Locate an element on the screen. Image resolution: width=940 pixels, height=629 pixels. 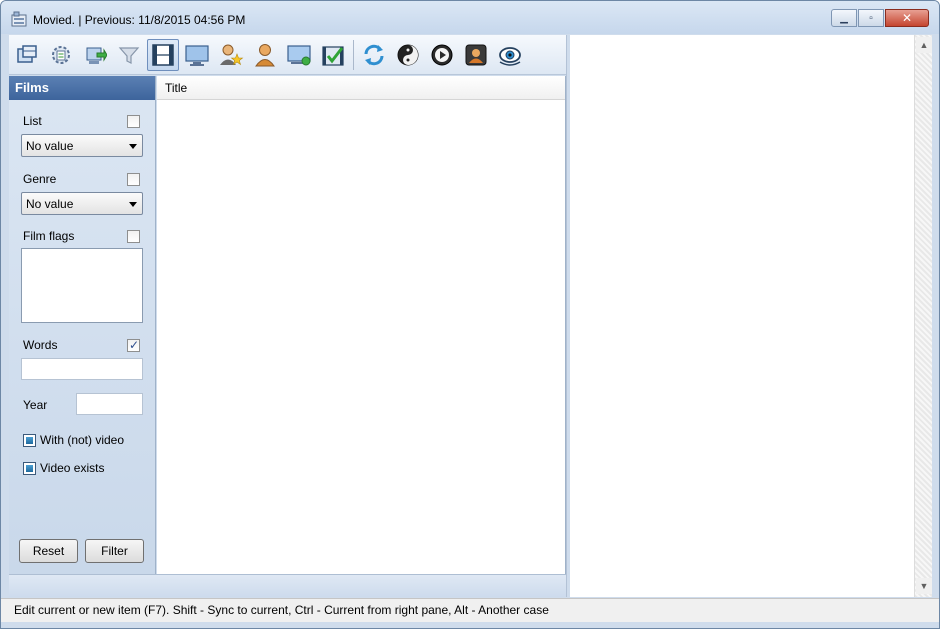
genre-select: No value is located at coordinates (82, 203).